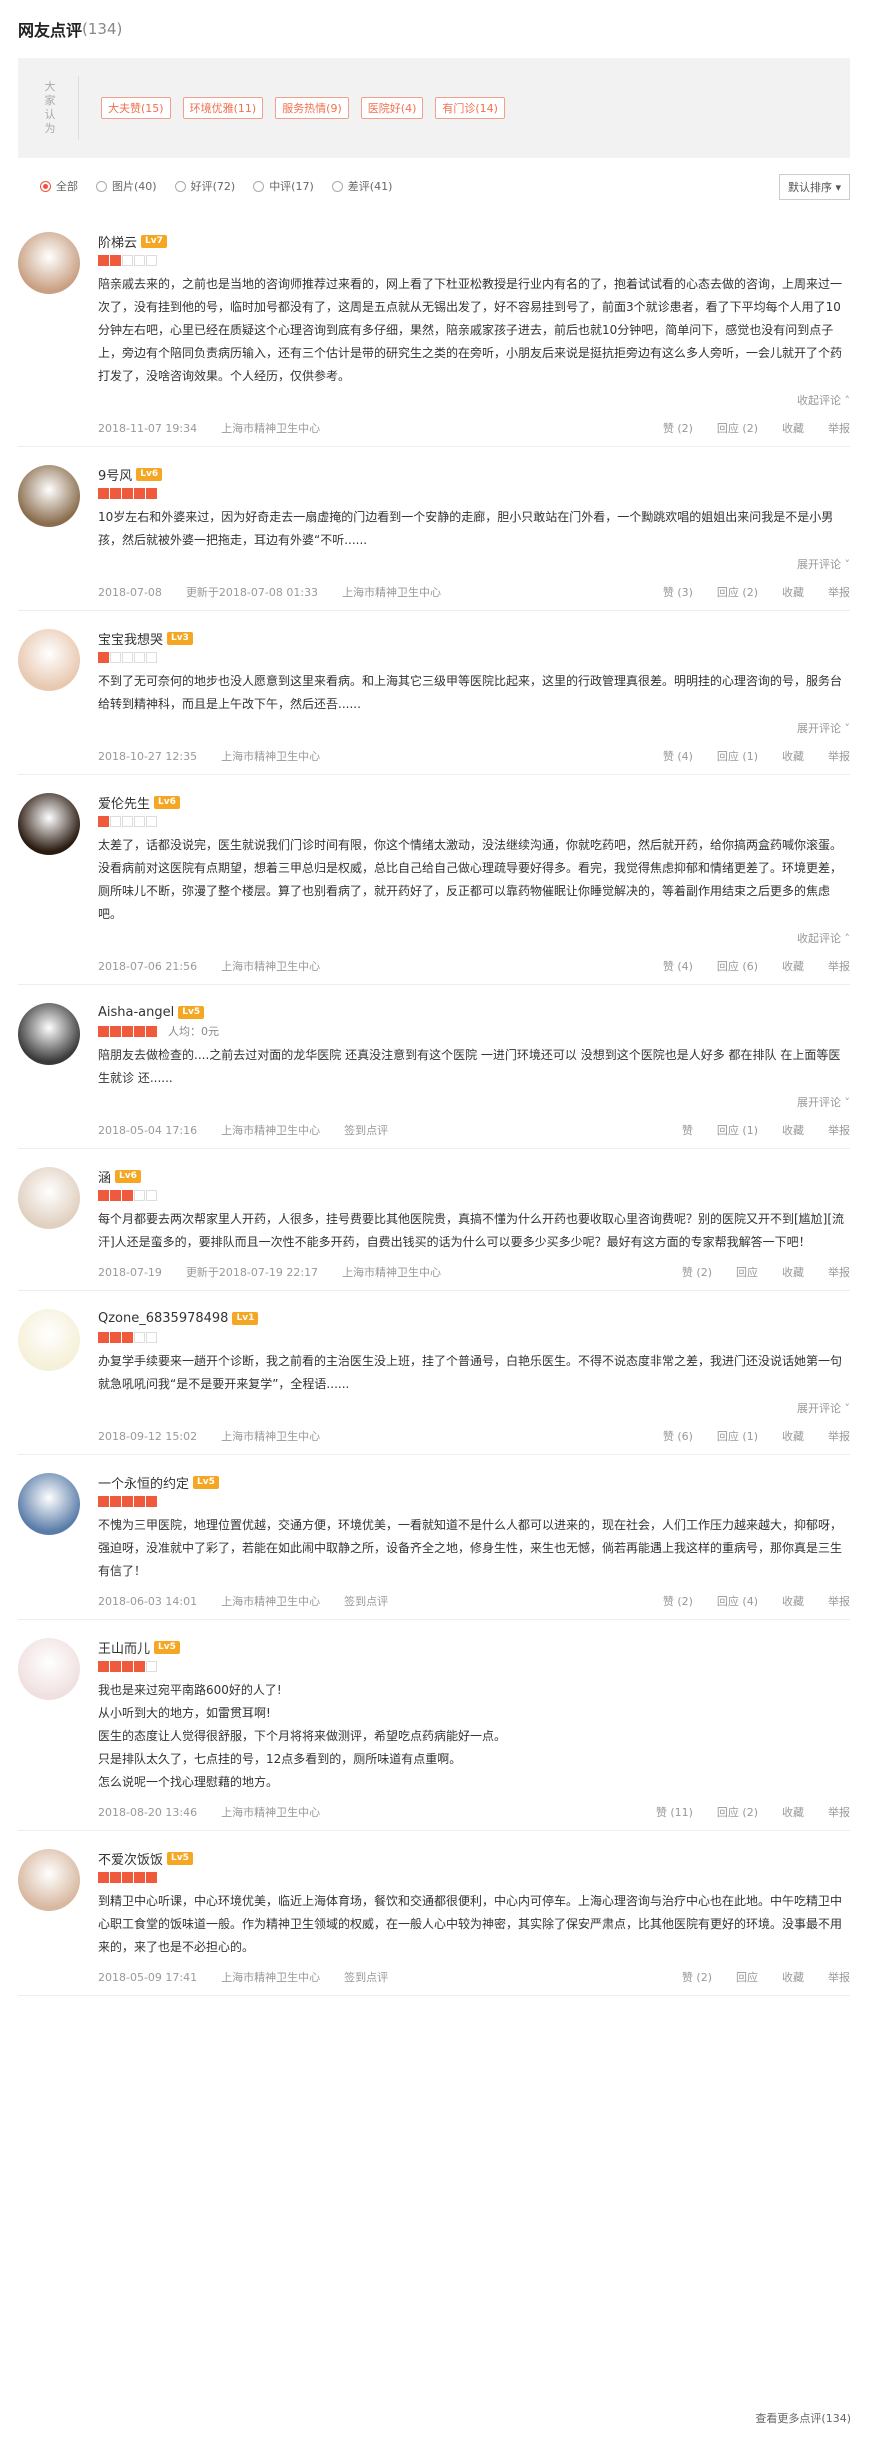 The image size is (873, 2452). Describe the element at coordinates (143, 1482) in the screenshot. I see `reviewer-name: 一个永恒的约定` at that location.